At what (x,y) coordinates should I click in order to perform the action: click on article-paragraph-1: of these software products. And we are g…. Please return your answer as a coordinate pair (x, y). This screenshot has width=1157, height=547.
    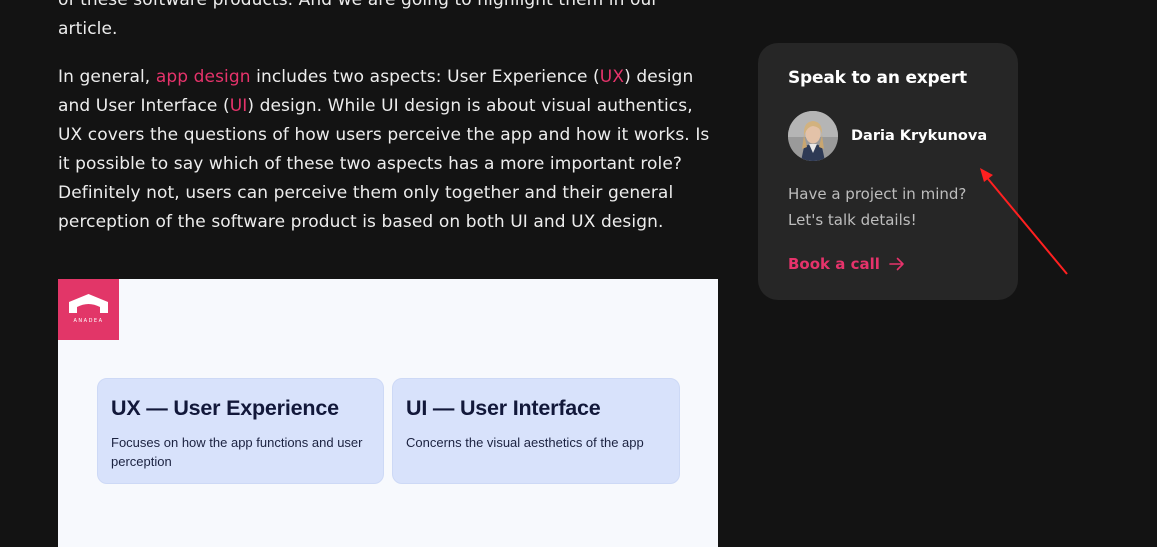
    Looking at the image, I should click on (388, 19).